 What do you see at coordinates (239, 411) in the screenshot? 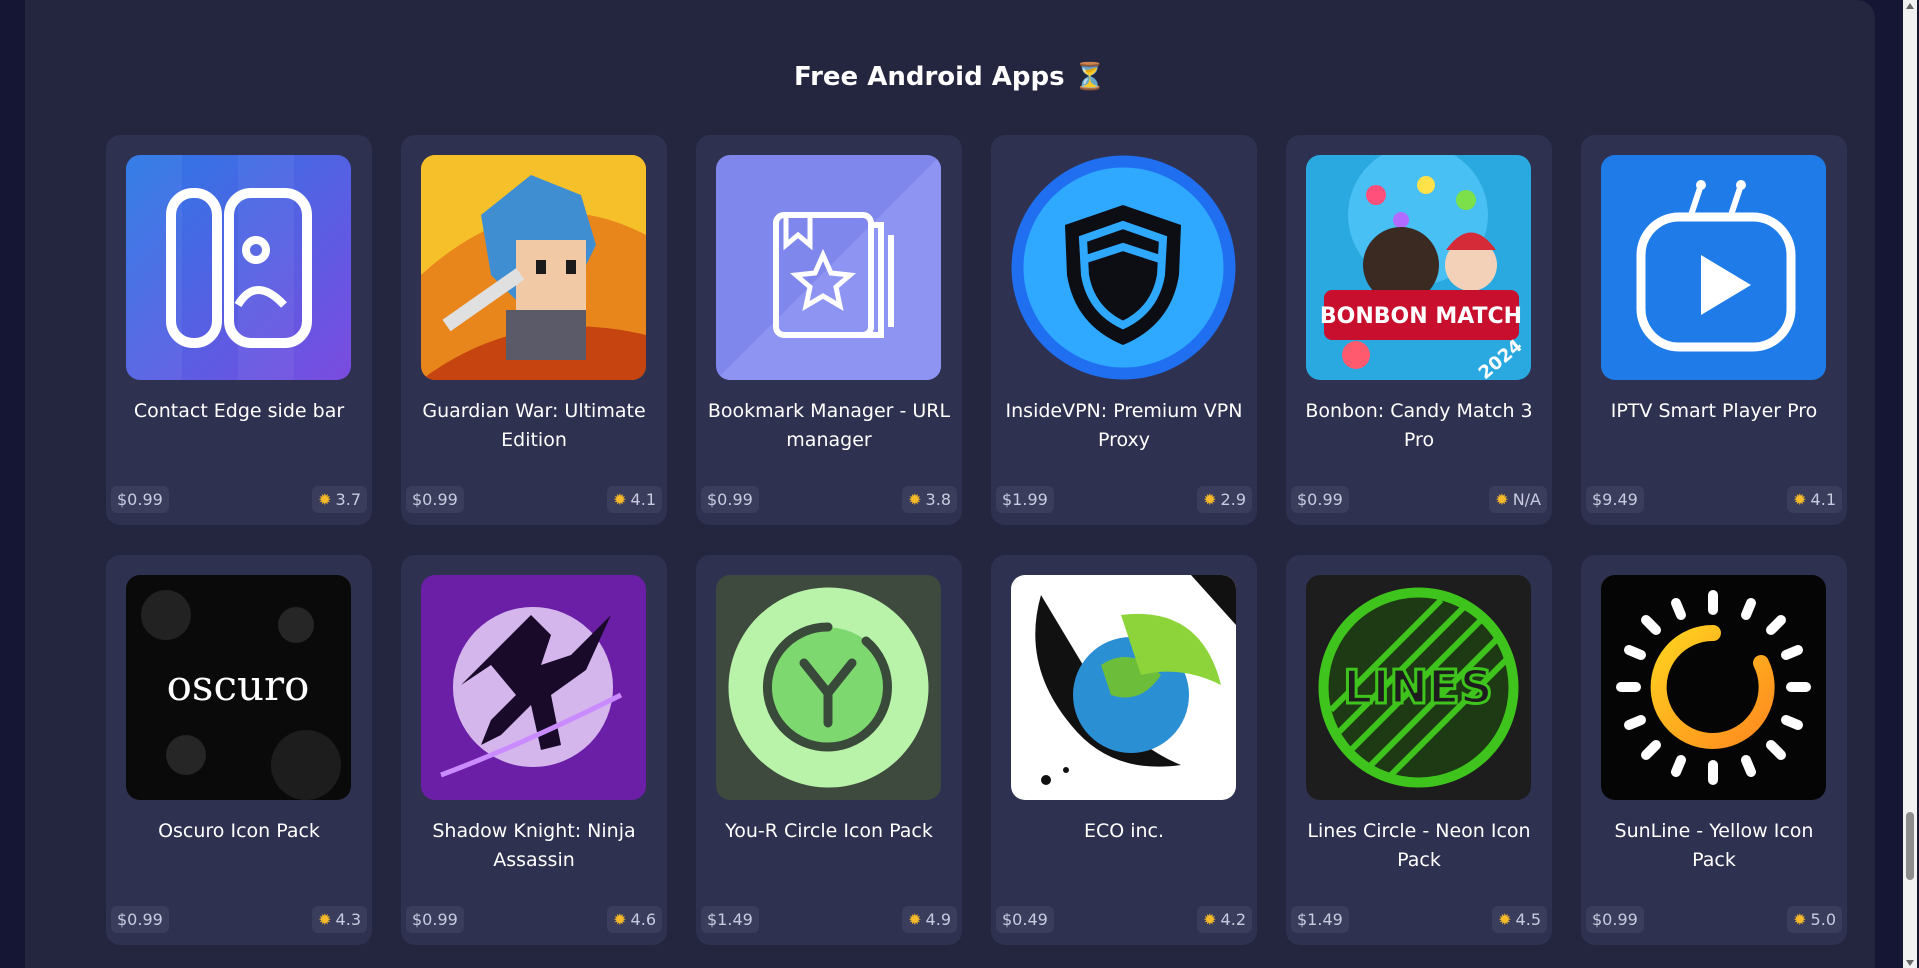
I see `app-name: Contact Edge side bar` at bounding box center [239, 411].